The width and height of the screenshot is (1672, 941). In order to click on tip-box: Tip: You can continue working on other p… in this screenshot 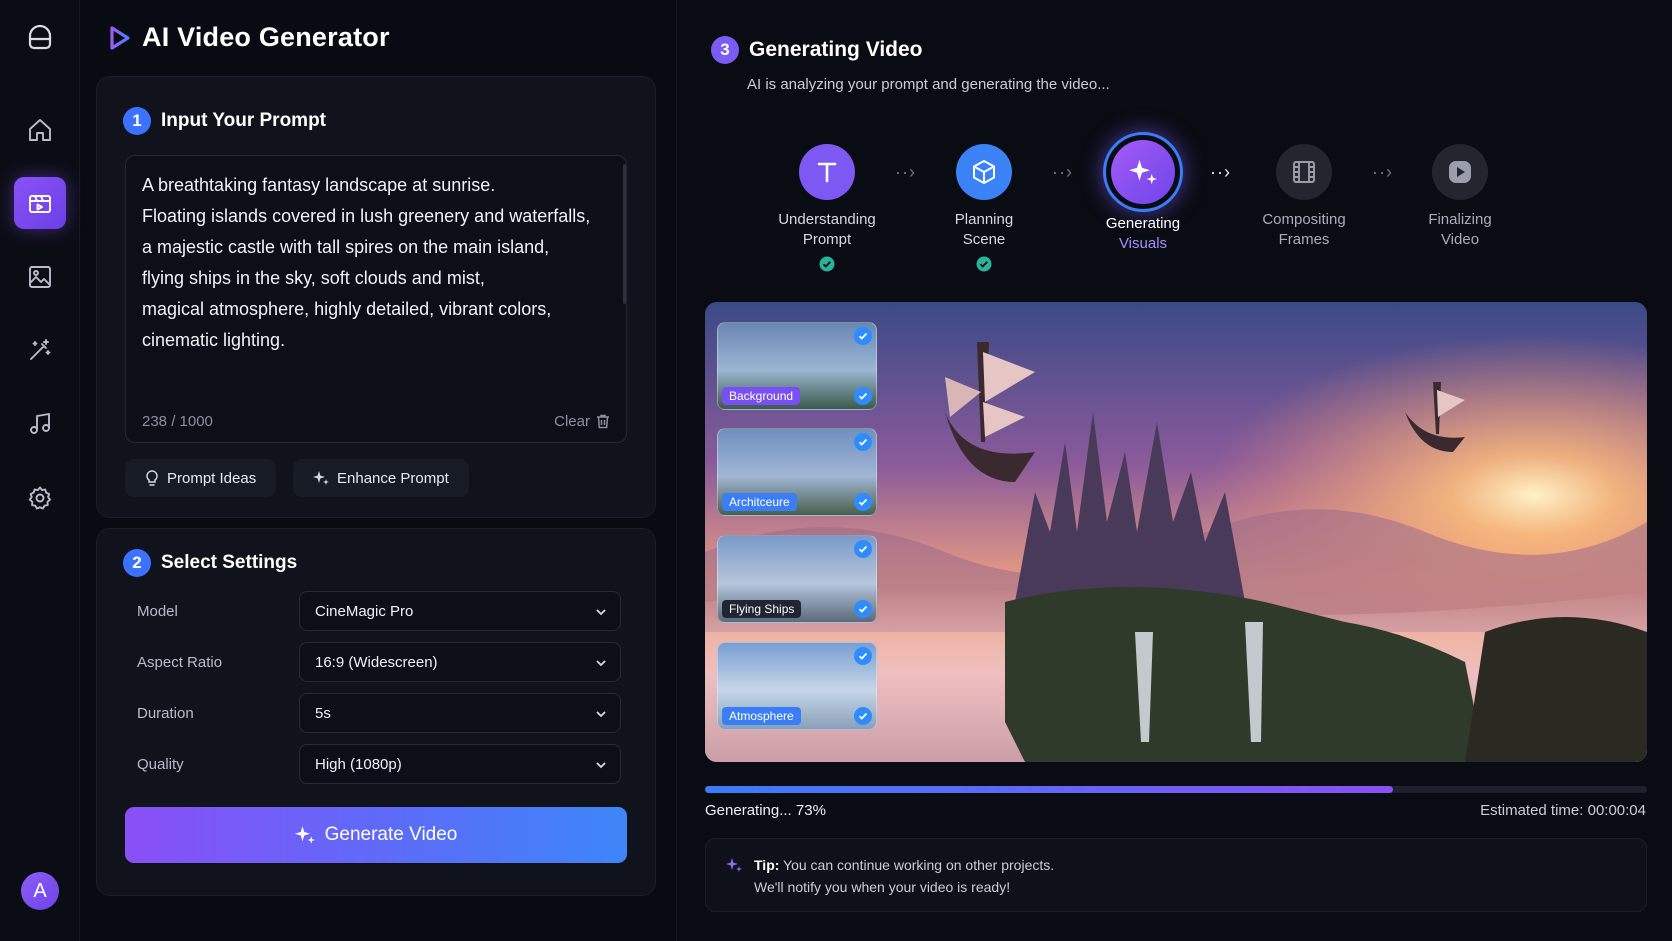, I will do `click(1176, 875)`.